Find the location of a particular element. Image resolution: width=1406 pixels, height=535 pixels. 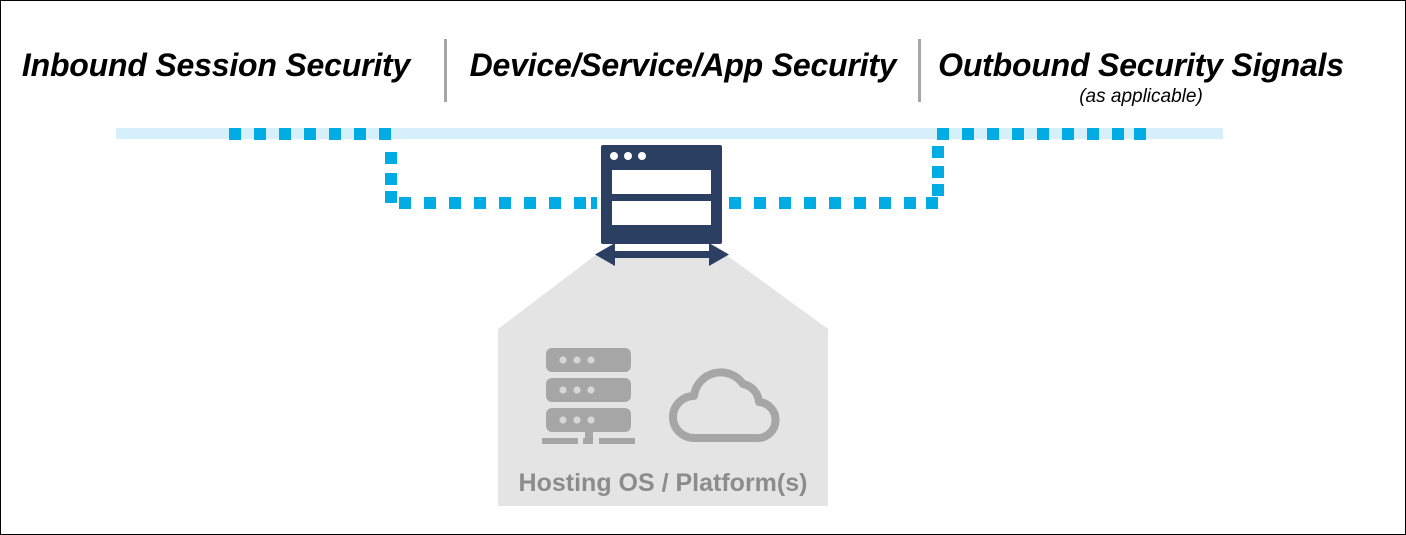

browser-window-icon is located at coordinates (661, 194).